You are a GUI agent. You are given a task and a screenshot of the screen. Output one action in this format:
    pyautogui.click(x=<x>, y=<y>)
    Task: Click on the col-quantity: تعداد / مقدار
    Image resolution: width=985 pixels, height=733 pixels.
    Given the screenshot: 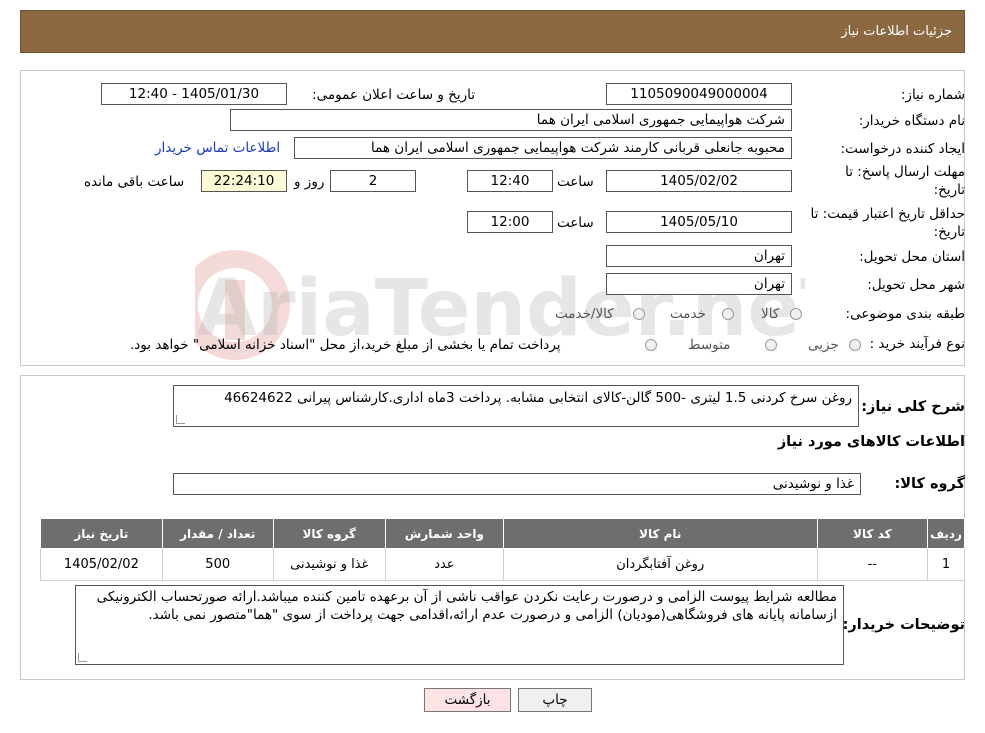 What is the action you would take?
    pyautogui.click(x=217, y=533)
    